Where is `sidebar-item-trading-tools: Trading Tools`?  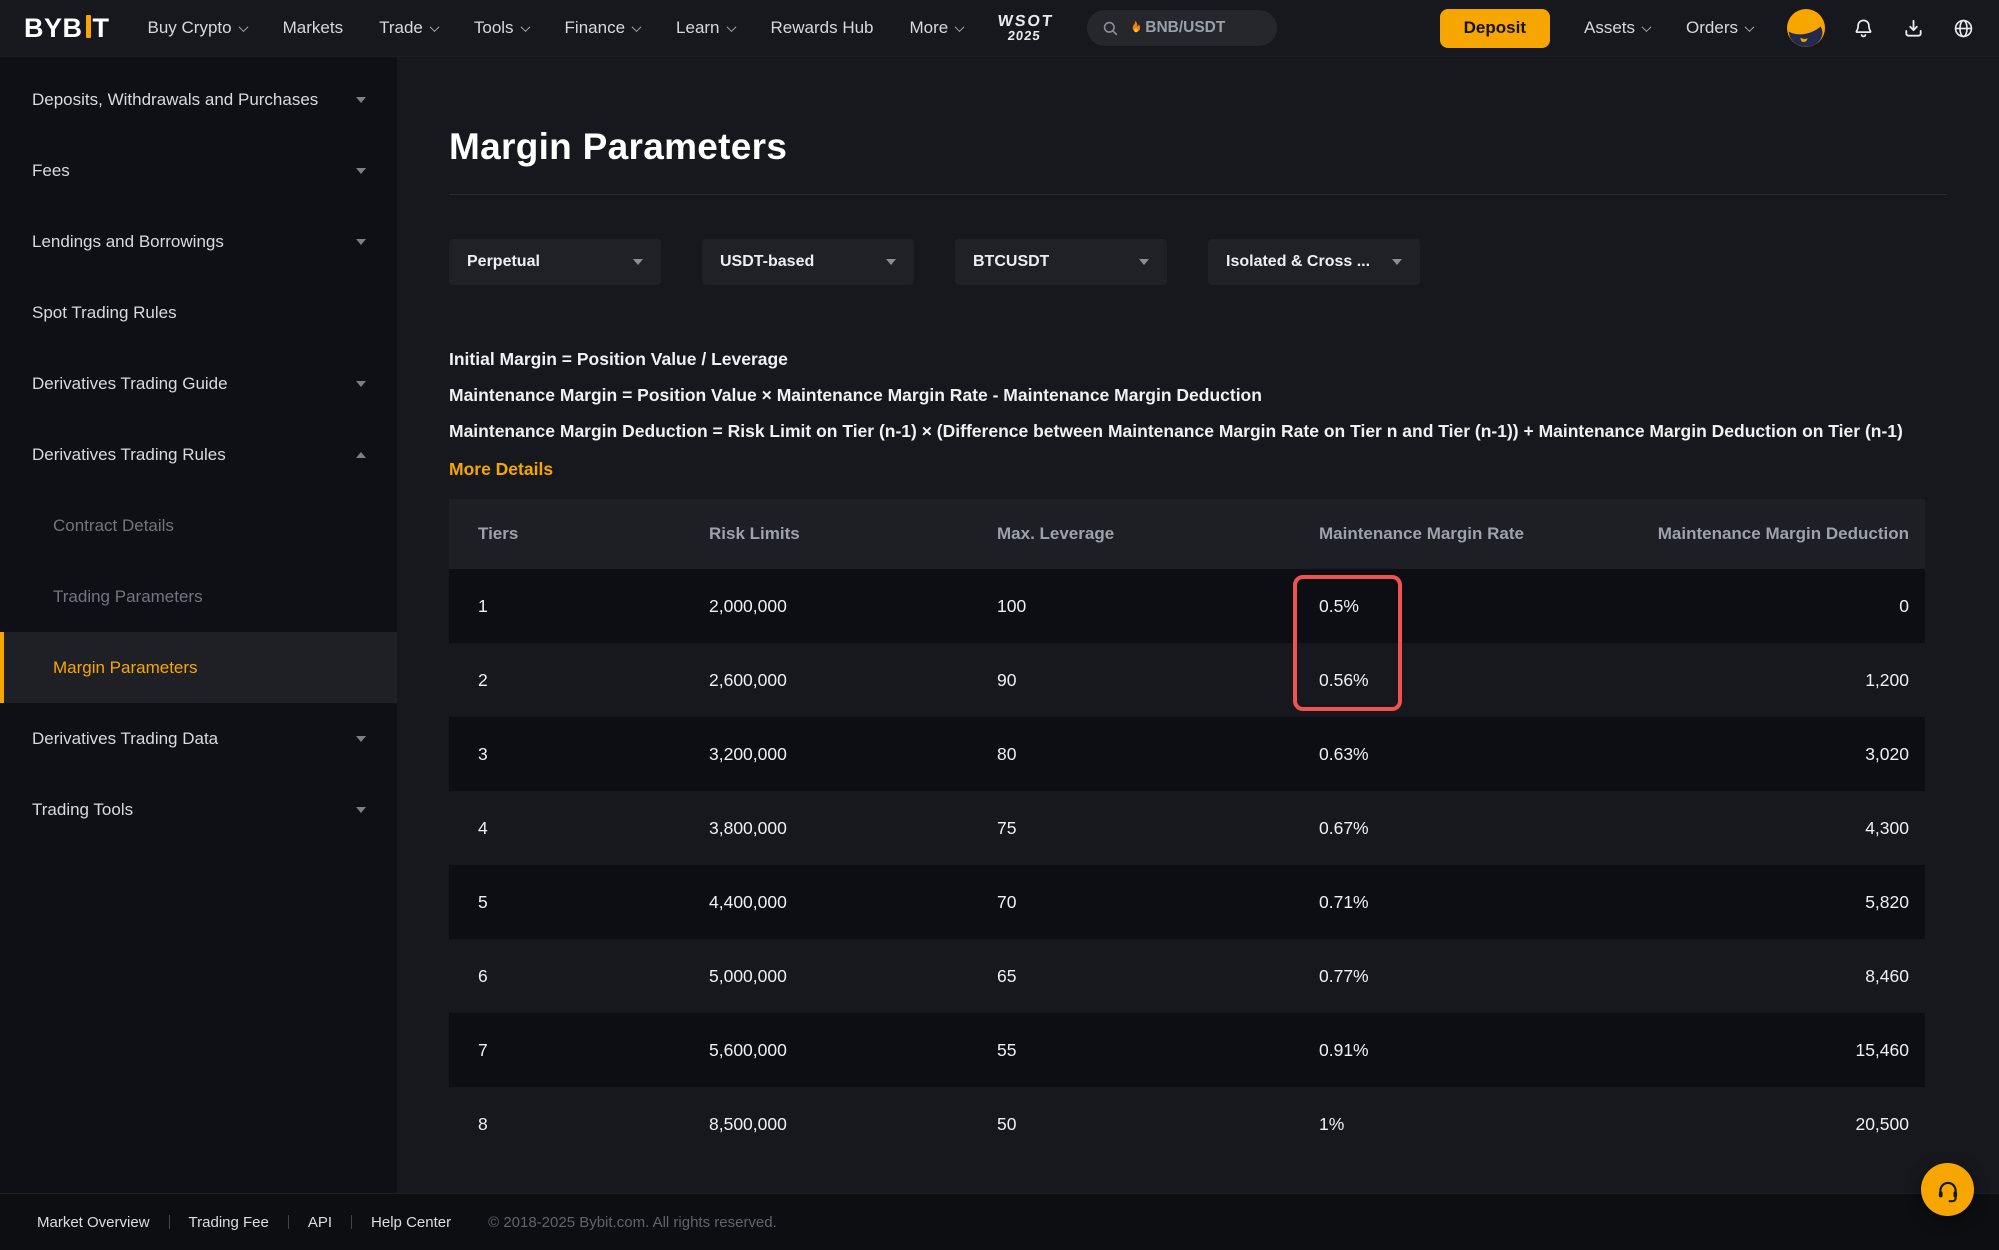
sidebar-item-trading-tools: Trading Tools is located at coordinates (198, 809).